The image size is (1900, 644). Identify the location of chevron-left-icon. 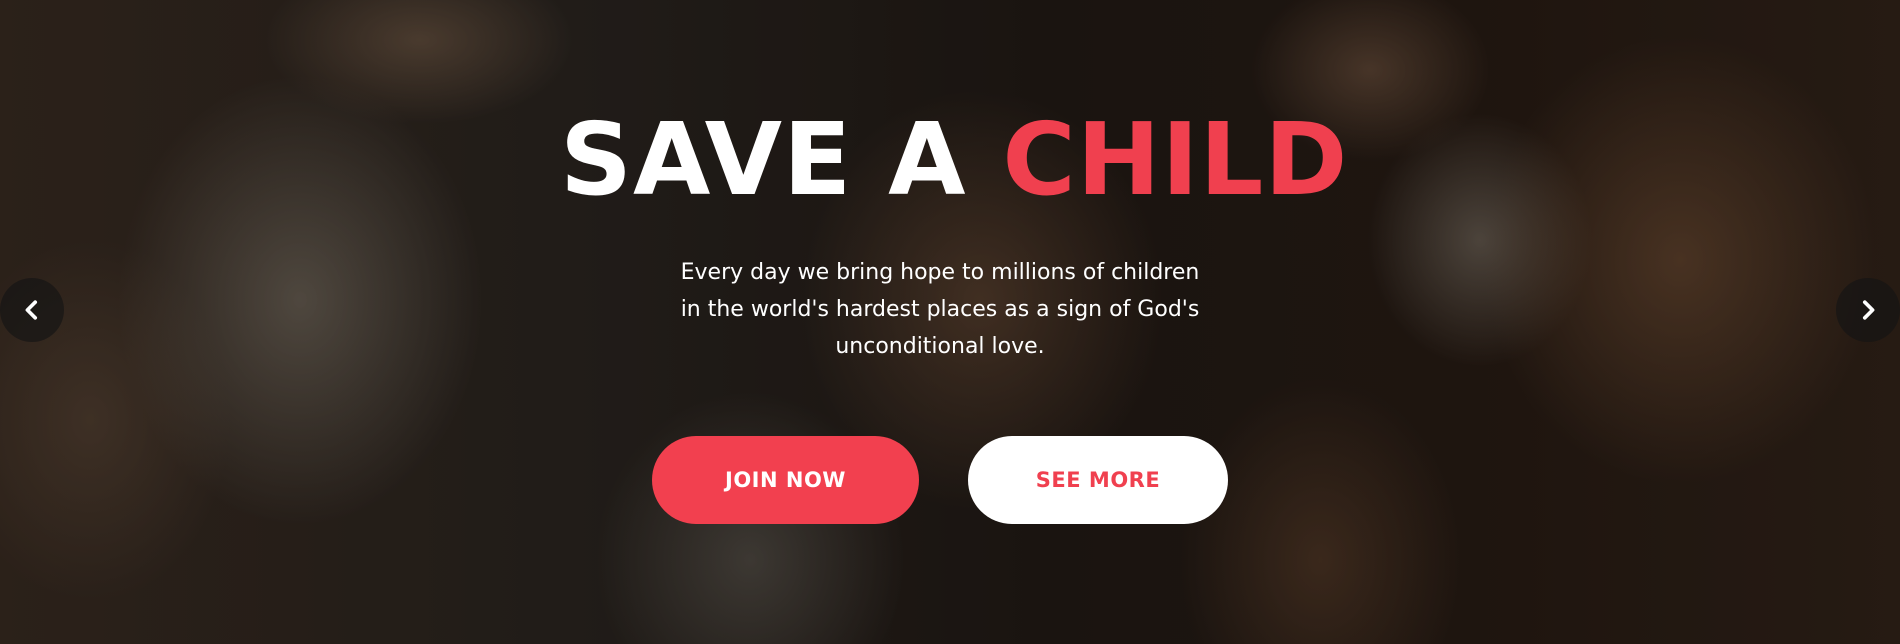
(32, 310).